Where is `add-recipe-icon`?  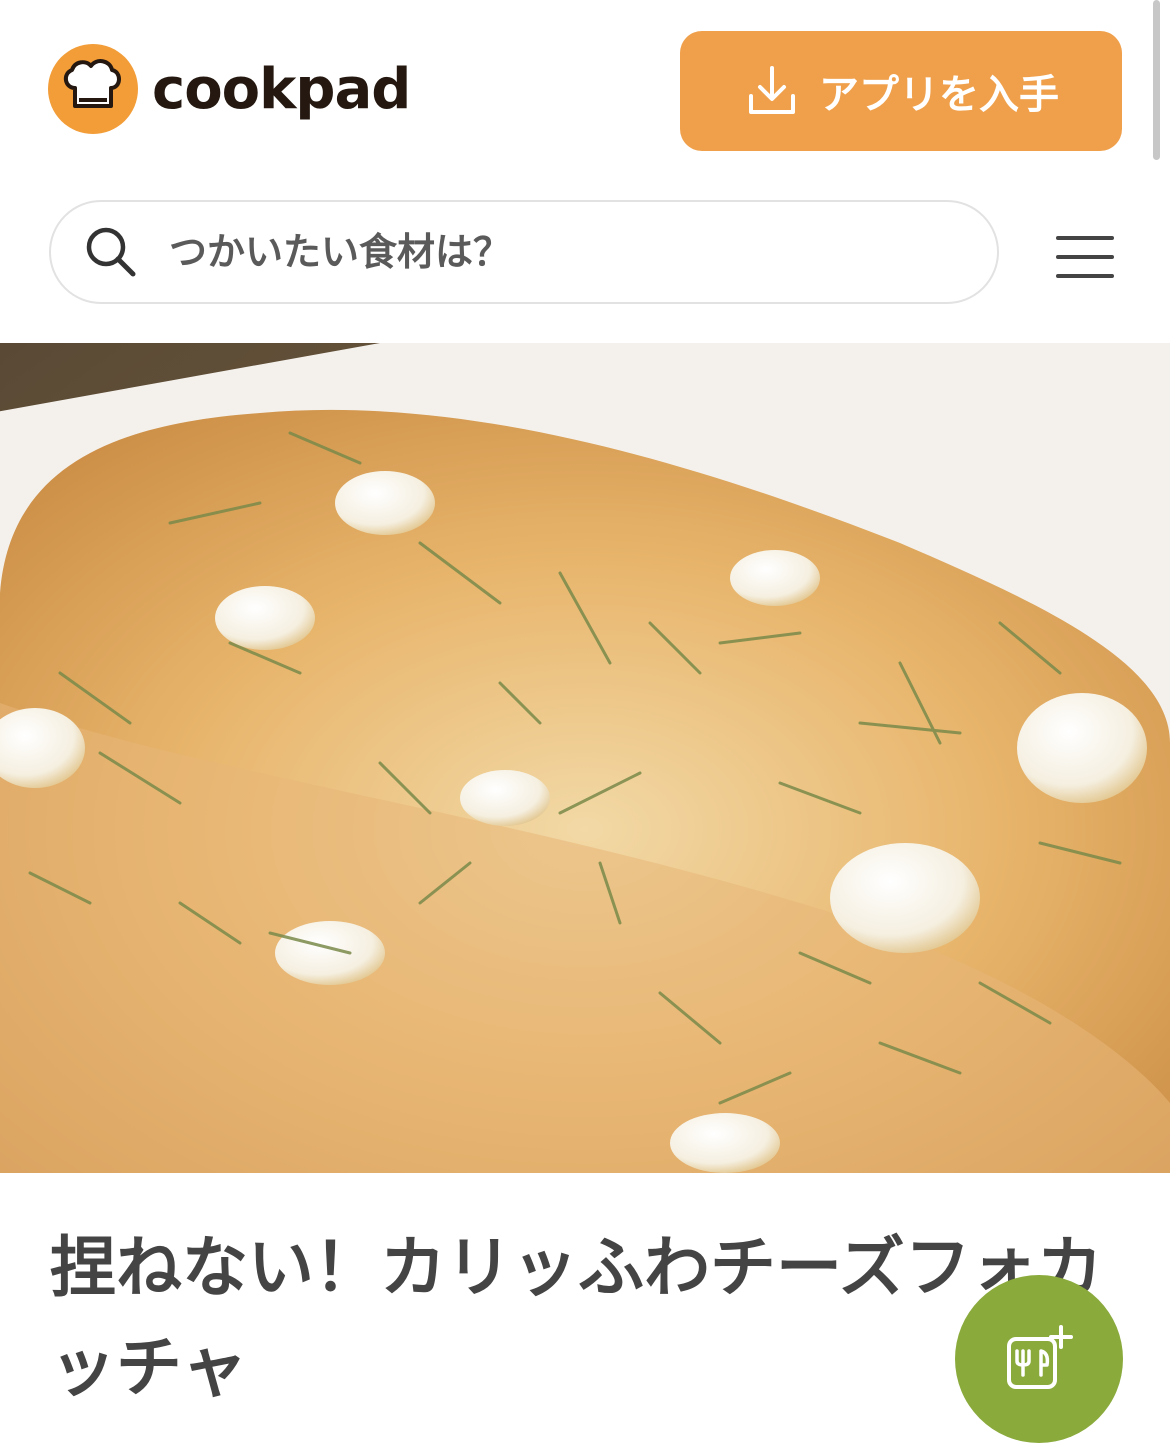 add-recipe-icon is located at coordinates (1040, 1357).